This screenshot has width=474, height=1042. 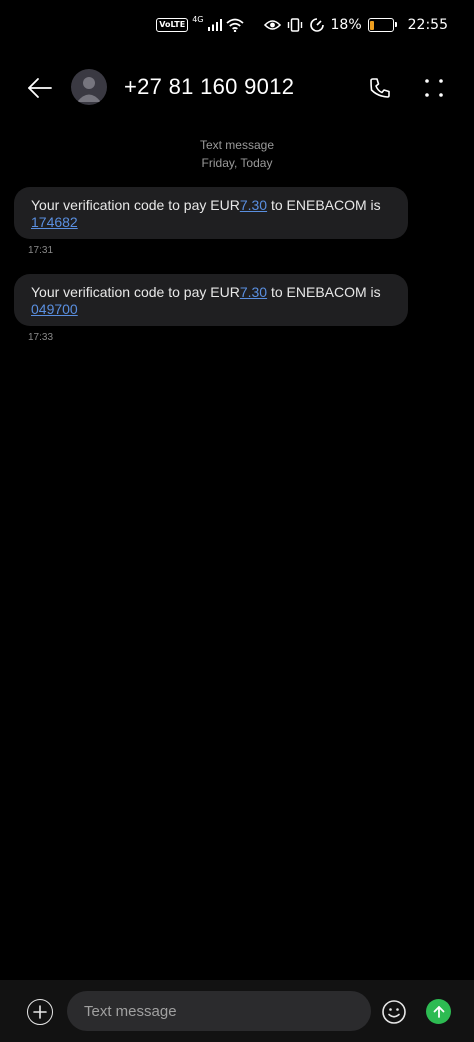 I want to click on verification-code-link: 049700, so click(x=54, y=309).